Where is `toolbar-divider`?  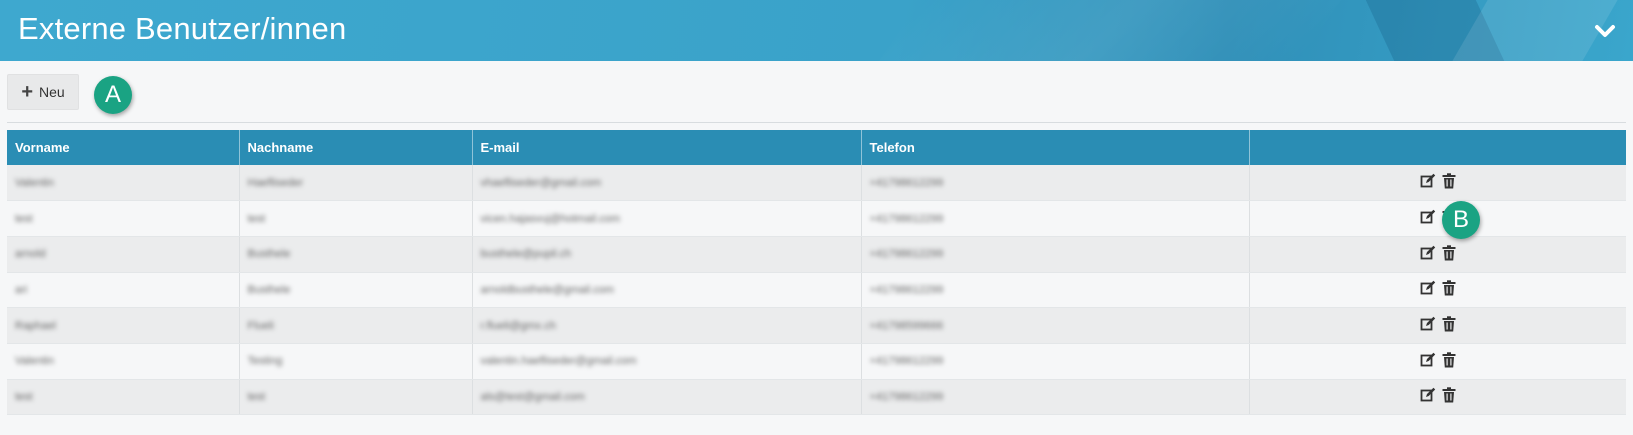 toolbar-divider is located at coordinates (816, 122).